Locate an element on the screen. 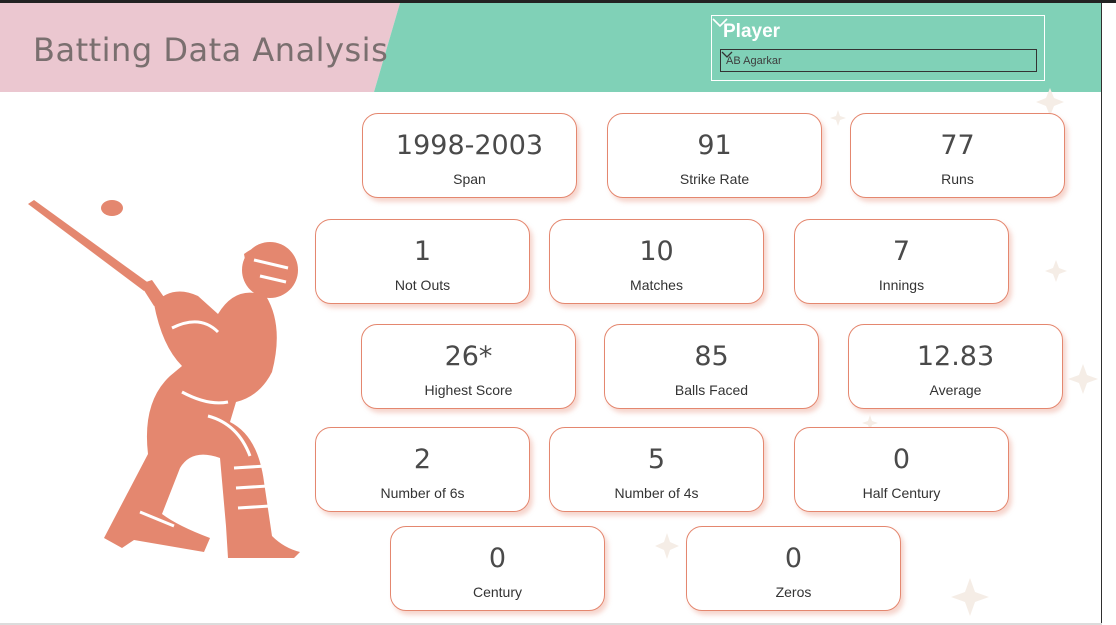  header-banner: Batting Data Analysis Player AB Agarkar is located at coordinates (551, 47).